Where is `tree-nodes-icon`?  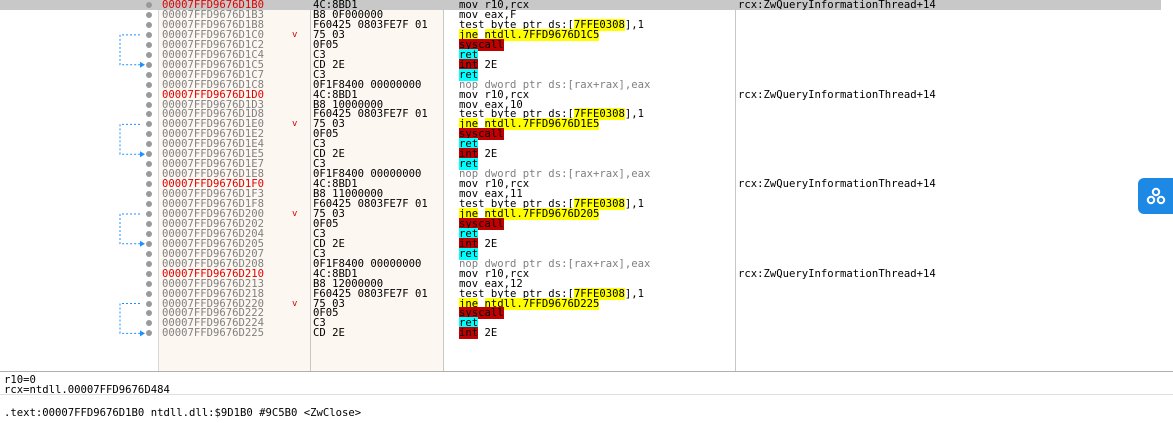 tree-nodes-icon is located at coordinates (1155, 196).